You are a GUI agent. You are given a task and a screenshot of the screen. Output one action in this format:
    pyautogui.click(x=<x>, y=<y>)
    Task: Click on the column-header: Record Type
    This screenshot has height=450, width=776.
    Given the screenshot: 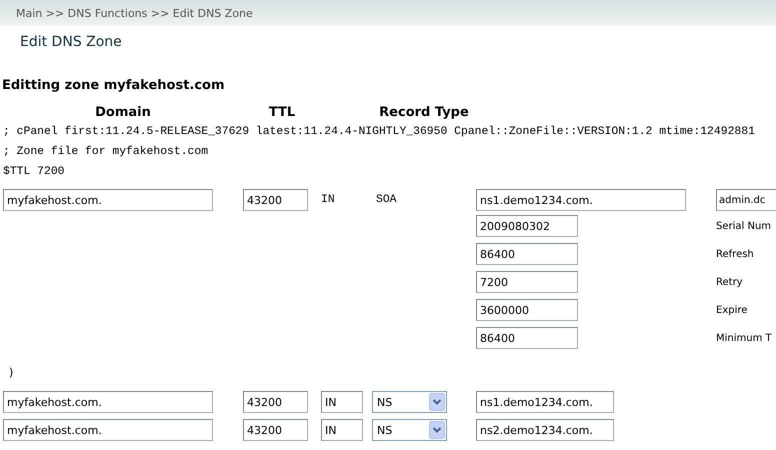 What is the action you would take?
    pyautogui.click(x=424, y=112)
    